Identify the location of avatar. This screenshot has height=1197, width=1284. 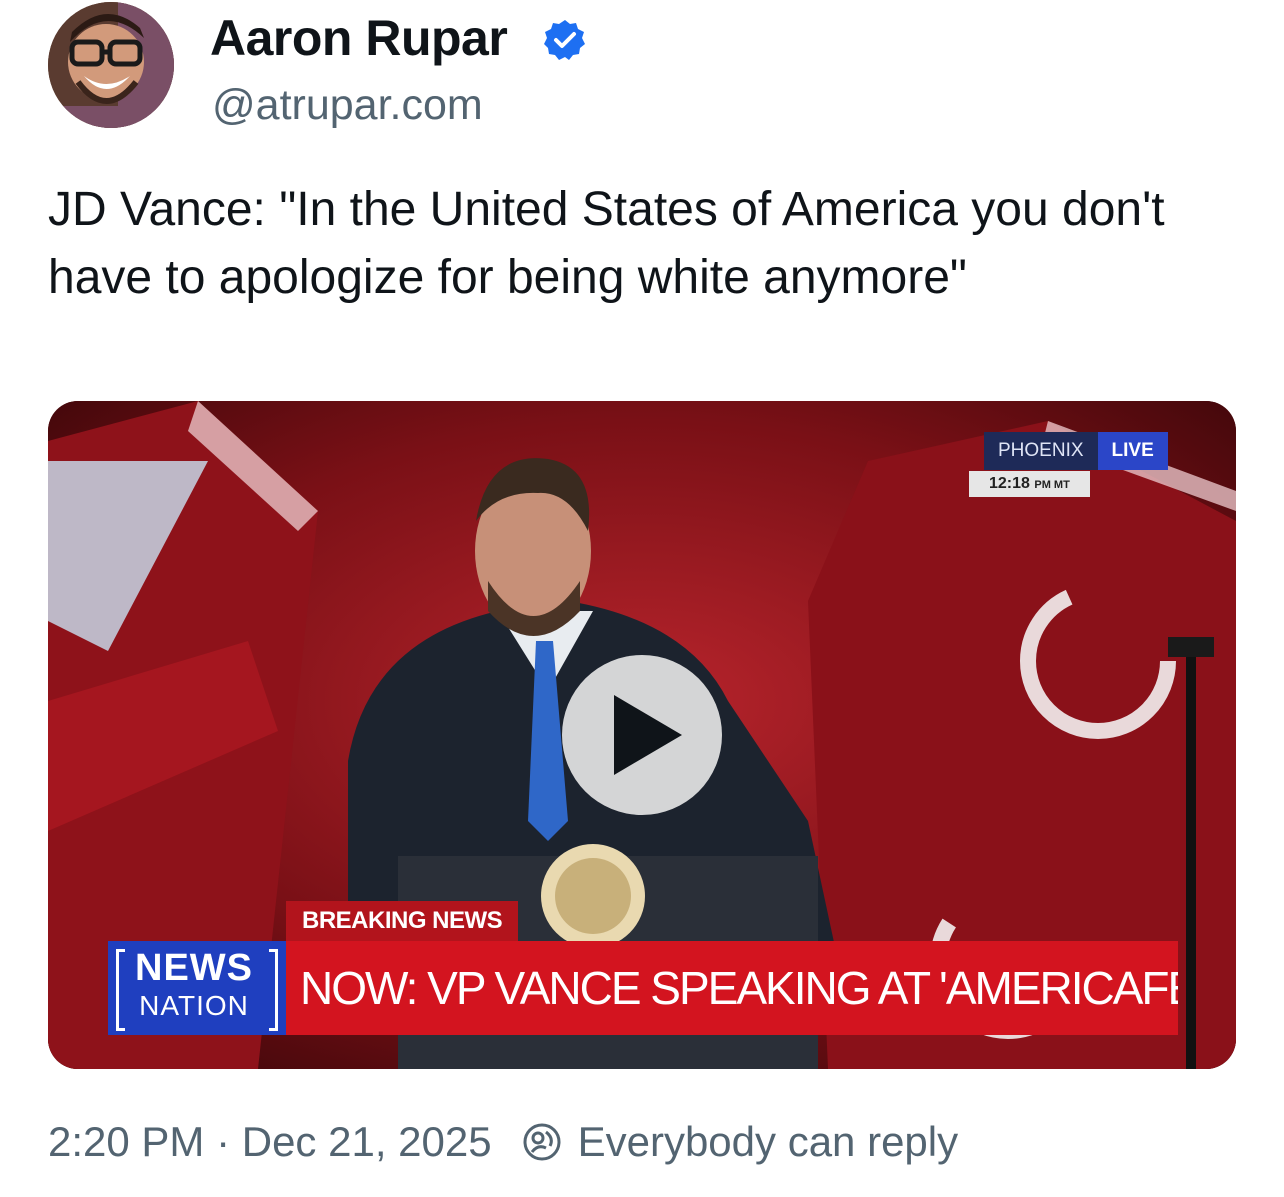
(111, 65).